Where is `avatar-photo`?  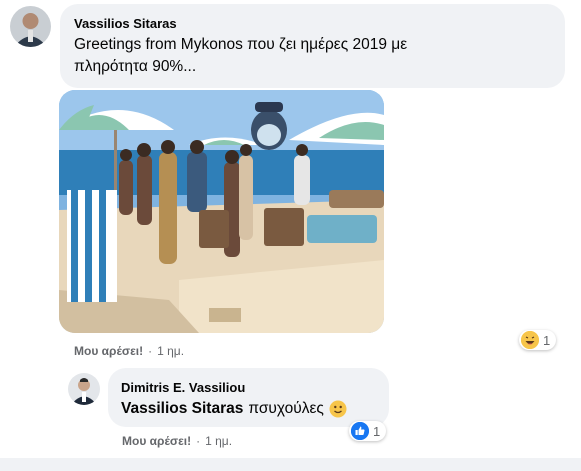
avatar-photo is located at coordinates (30, 26).